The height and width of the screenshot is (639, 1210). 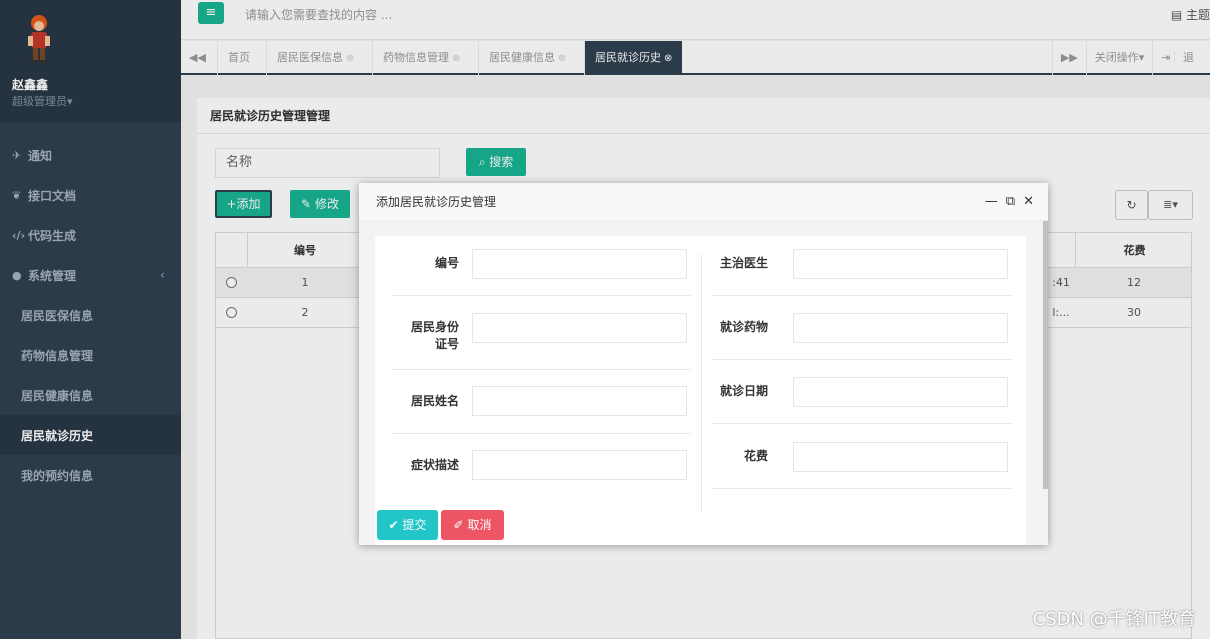 I want to click on check-icon: ✔, so click(x=393, y=525).